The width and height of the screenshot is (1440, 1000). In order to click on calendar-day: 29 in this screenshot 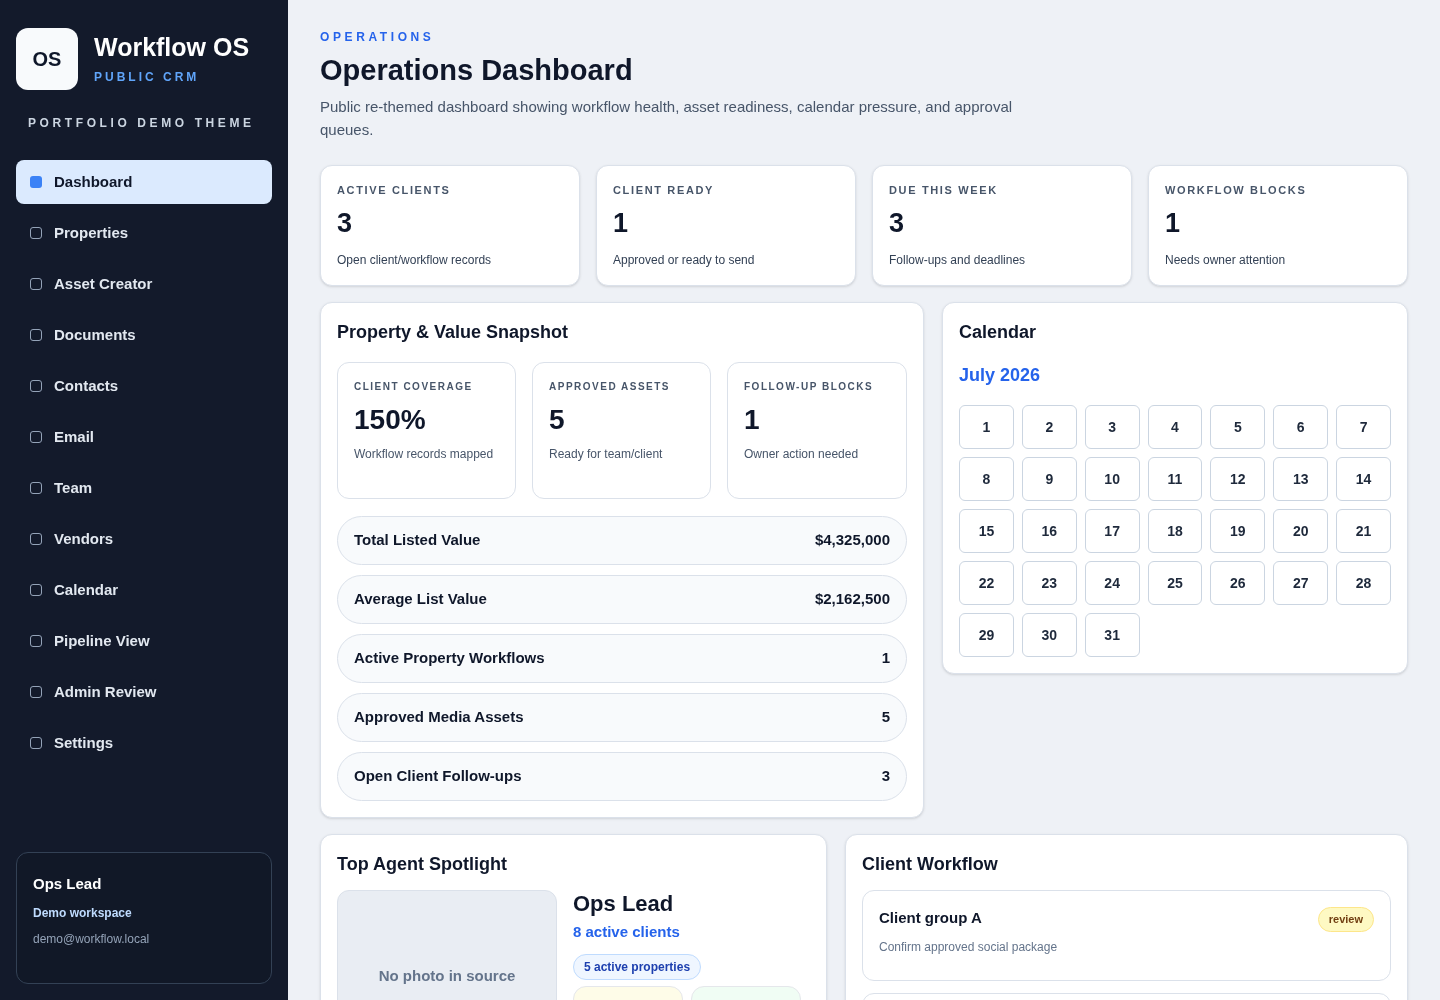, I will do `click(986, 635)`.